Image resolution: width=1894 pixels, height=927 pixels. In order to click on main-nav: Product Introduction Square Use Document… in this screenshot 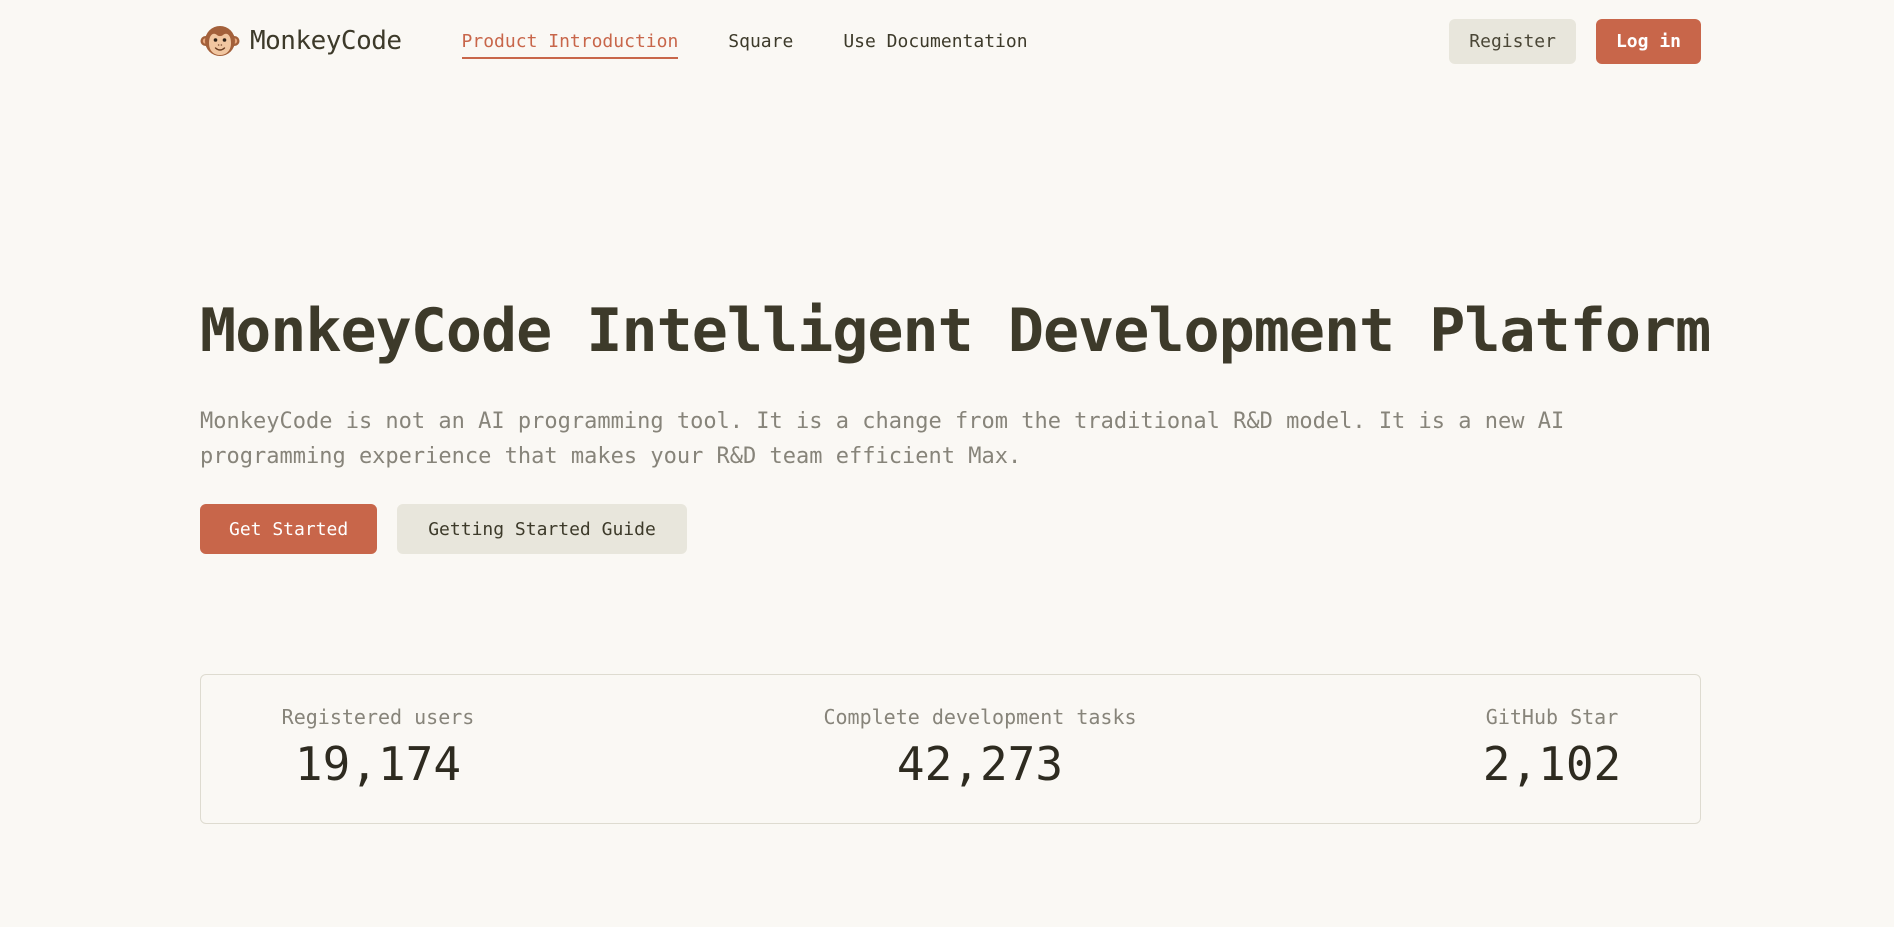, I will do `click(744, 42)`.